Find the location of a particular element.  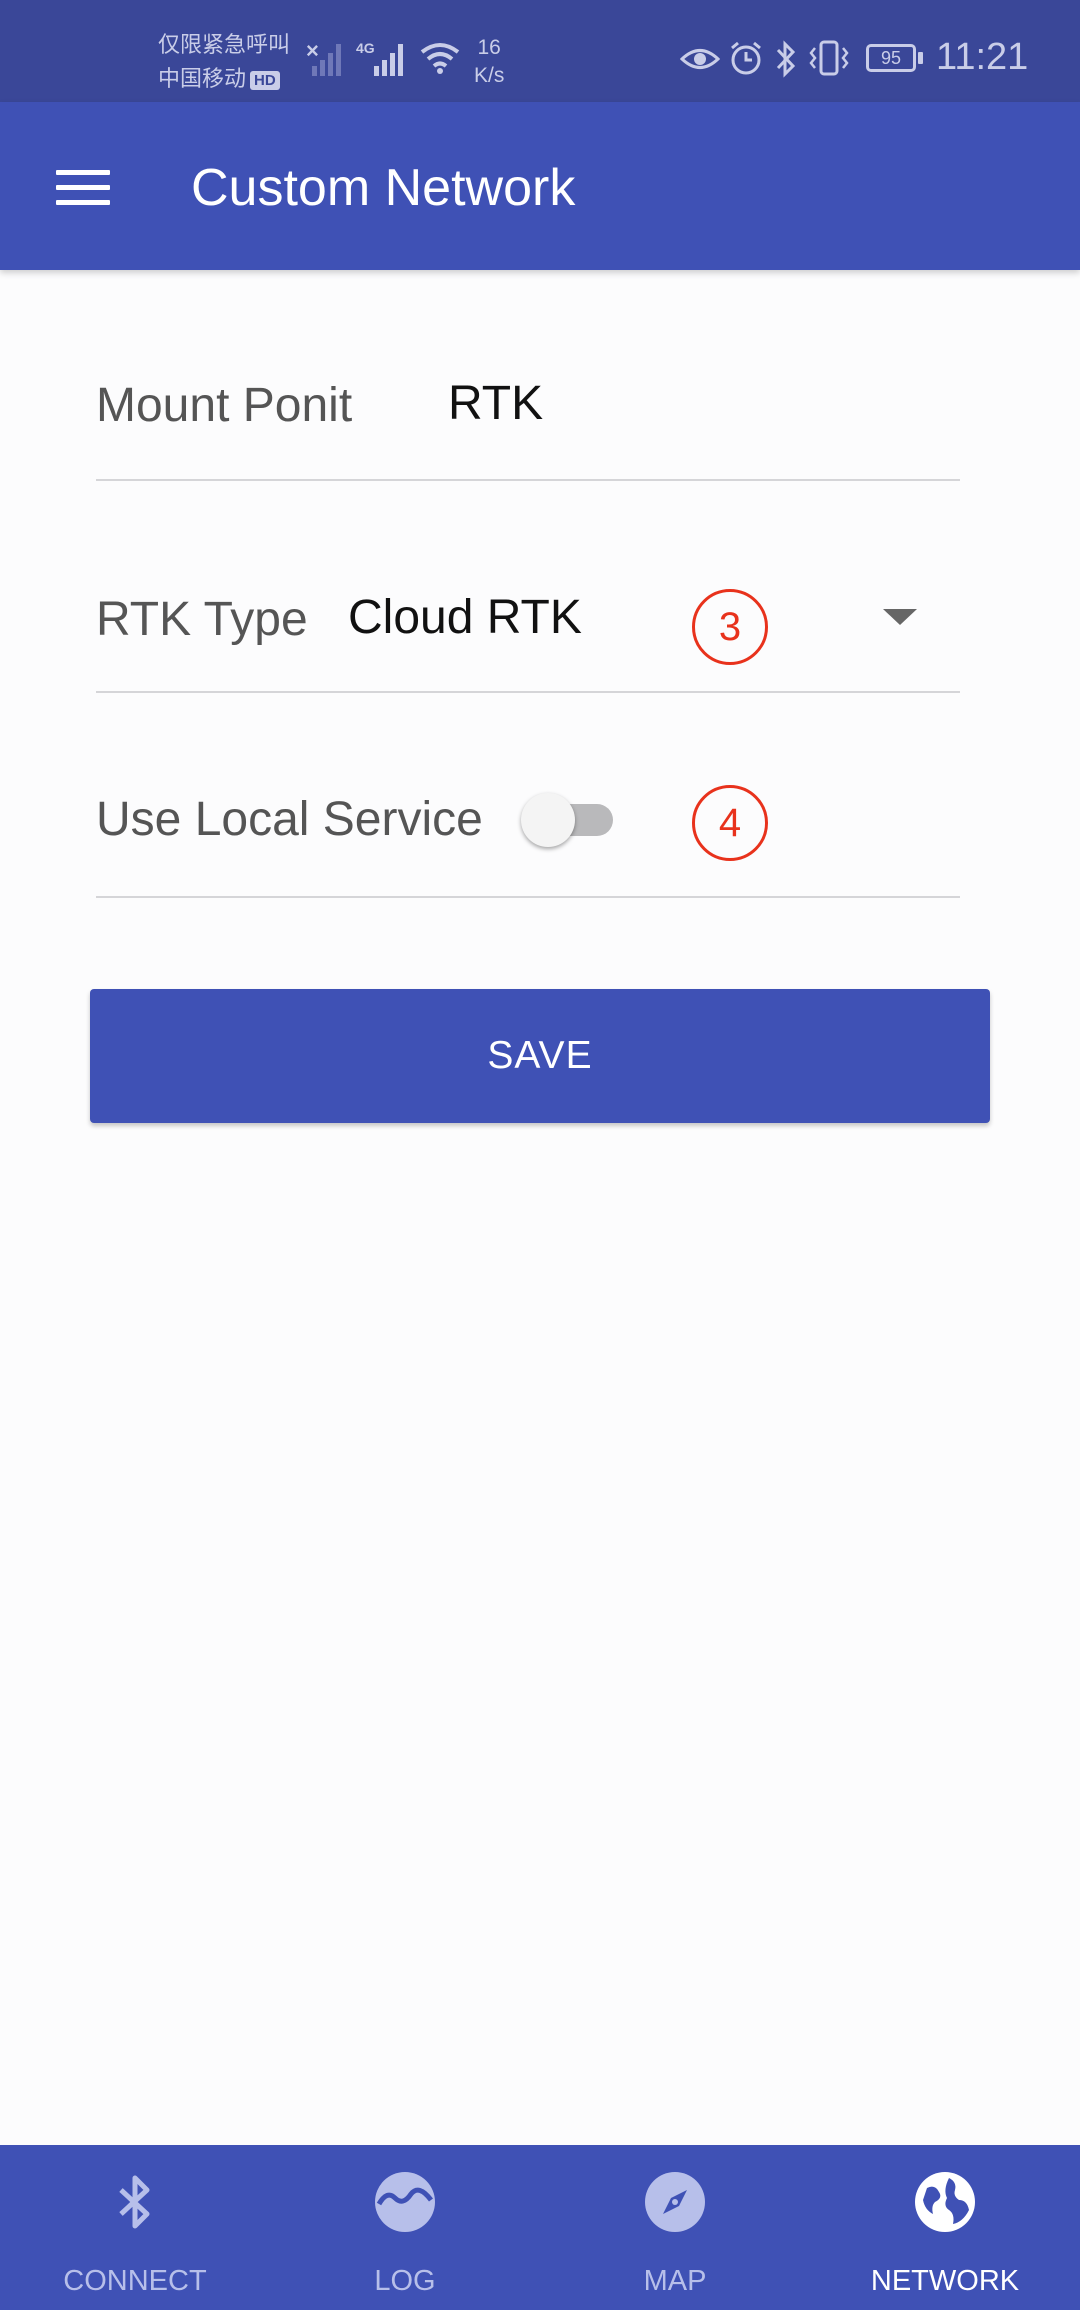

use-local-service-toggle is located at coordinates (569, 820).